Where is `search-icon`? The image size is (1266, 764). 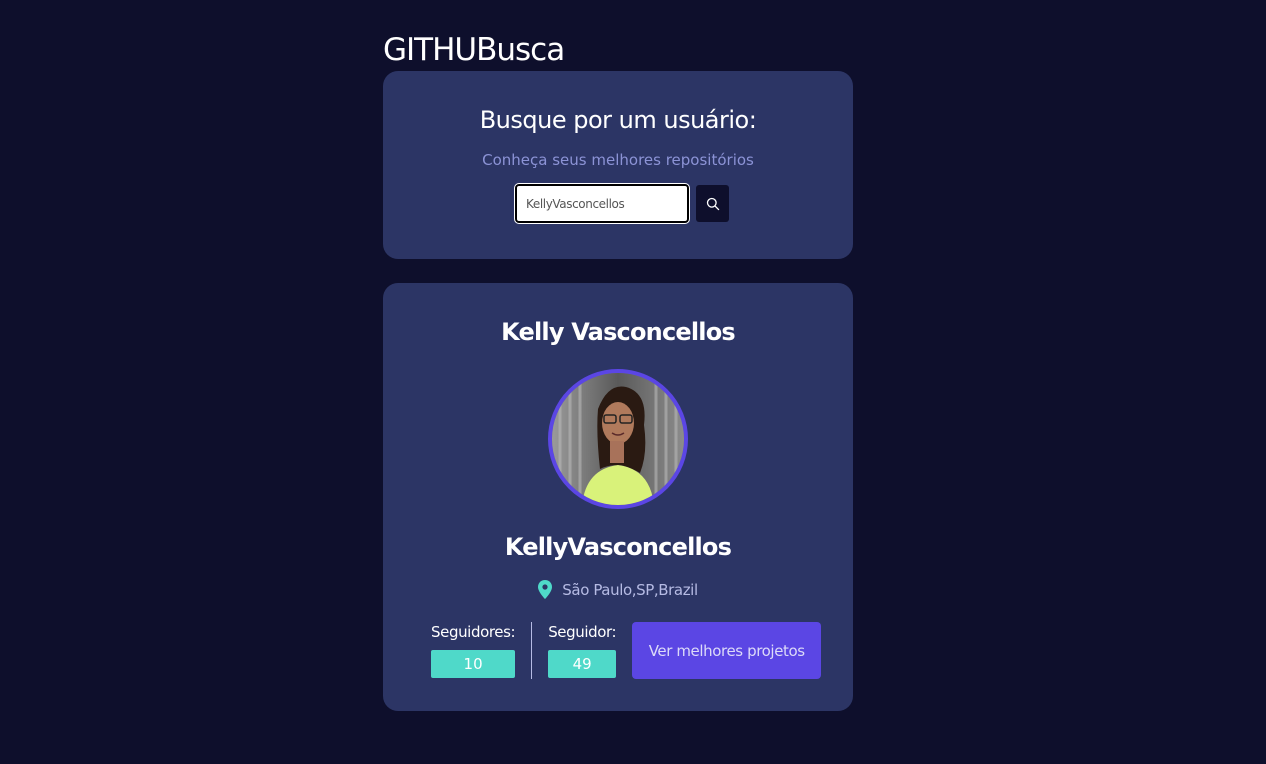
search-icon is located at coordinates (712, 203).